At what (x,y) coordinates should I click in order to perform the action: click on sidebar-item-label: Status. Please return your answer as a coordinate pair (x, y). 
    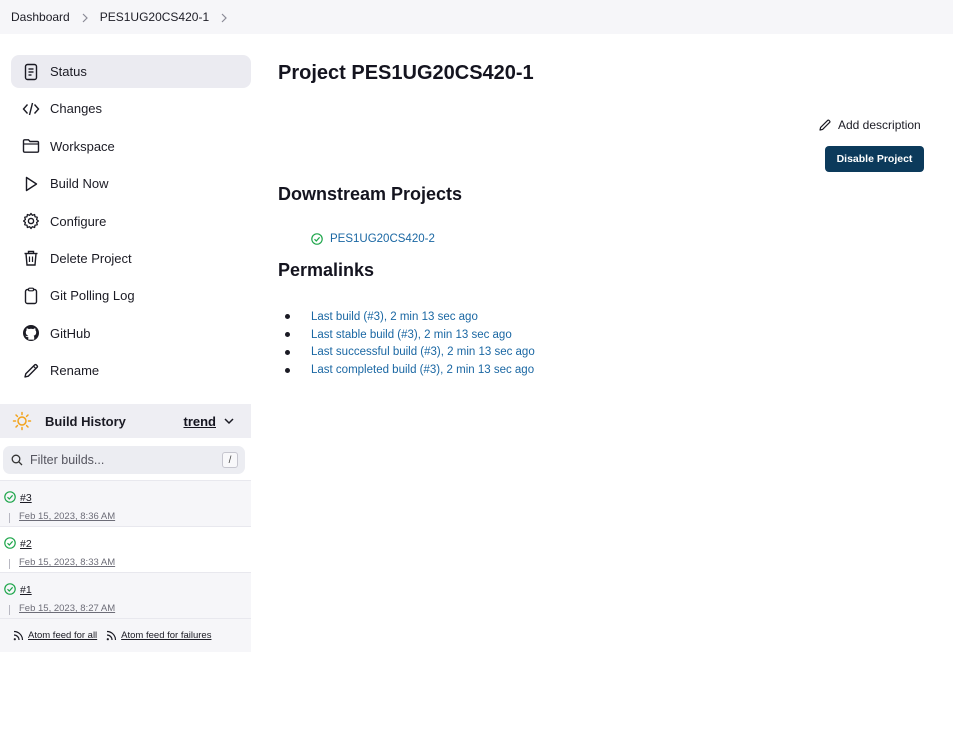
    Looking at the image, I should click on (68, 71).